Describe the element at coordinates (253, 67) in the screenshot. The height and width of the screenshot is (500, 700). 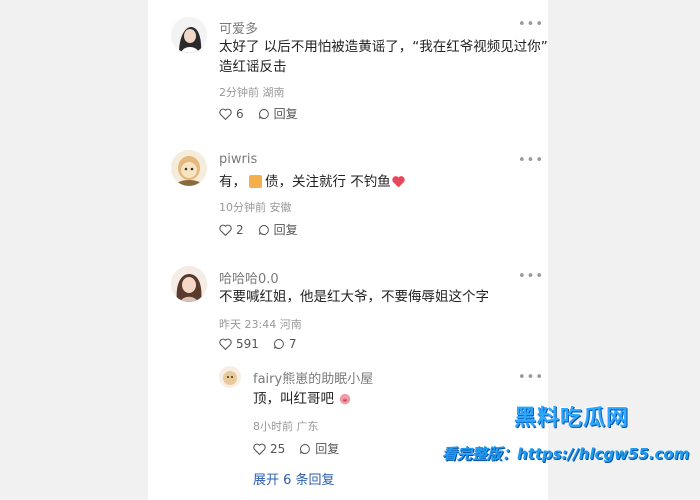
I see `comment-text-line2: 造红谣反击` at that location.